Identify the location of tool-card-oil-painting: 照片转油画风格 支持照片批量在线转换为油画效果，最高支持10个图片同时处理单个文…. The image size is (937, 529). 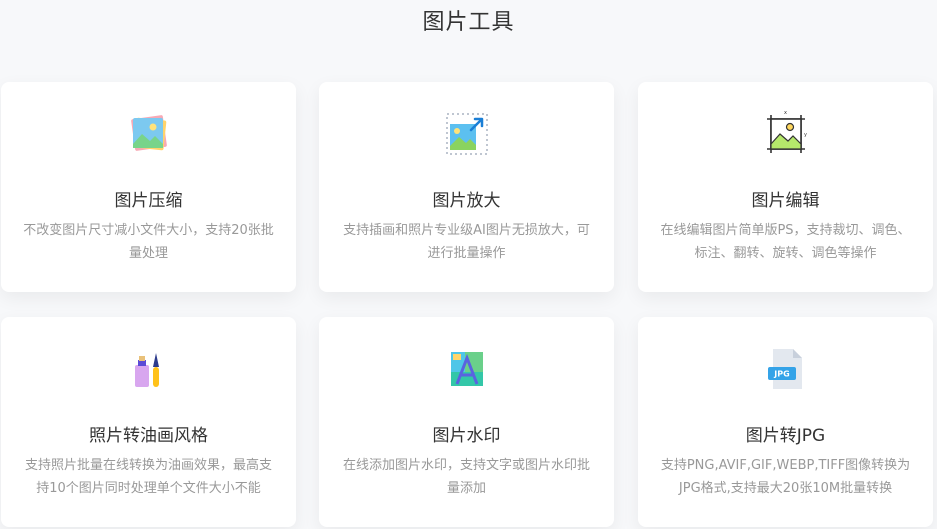
(148, 422).